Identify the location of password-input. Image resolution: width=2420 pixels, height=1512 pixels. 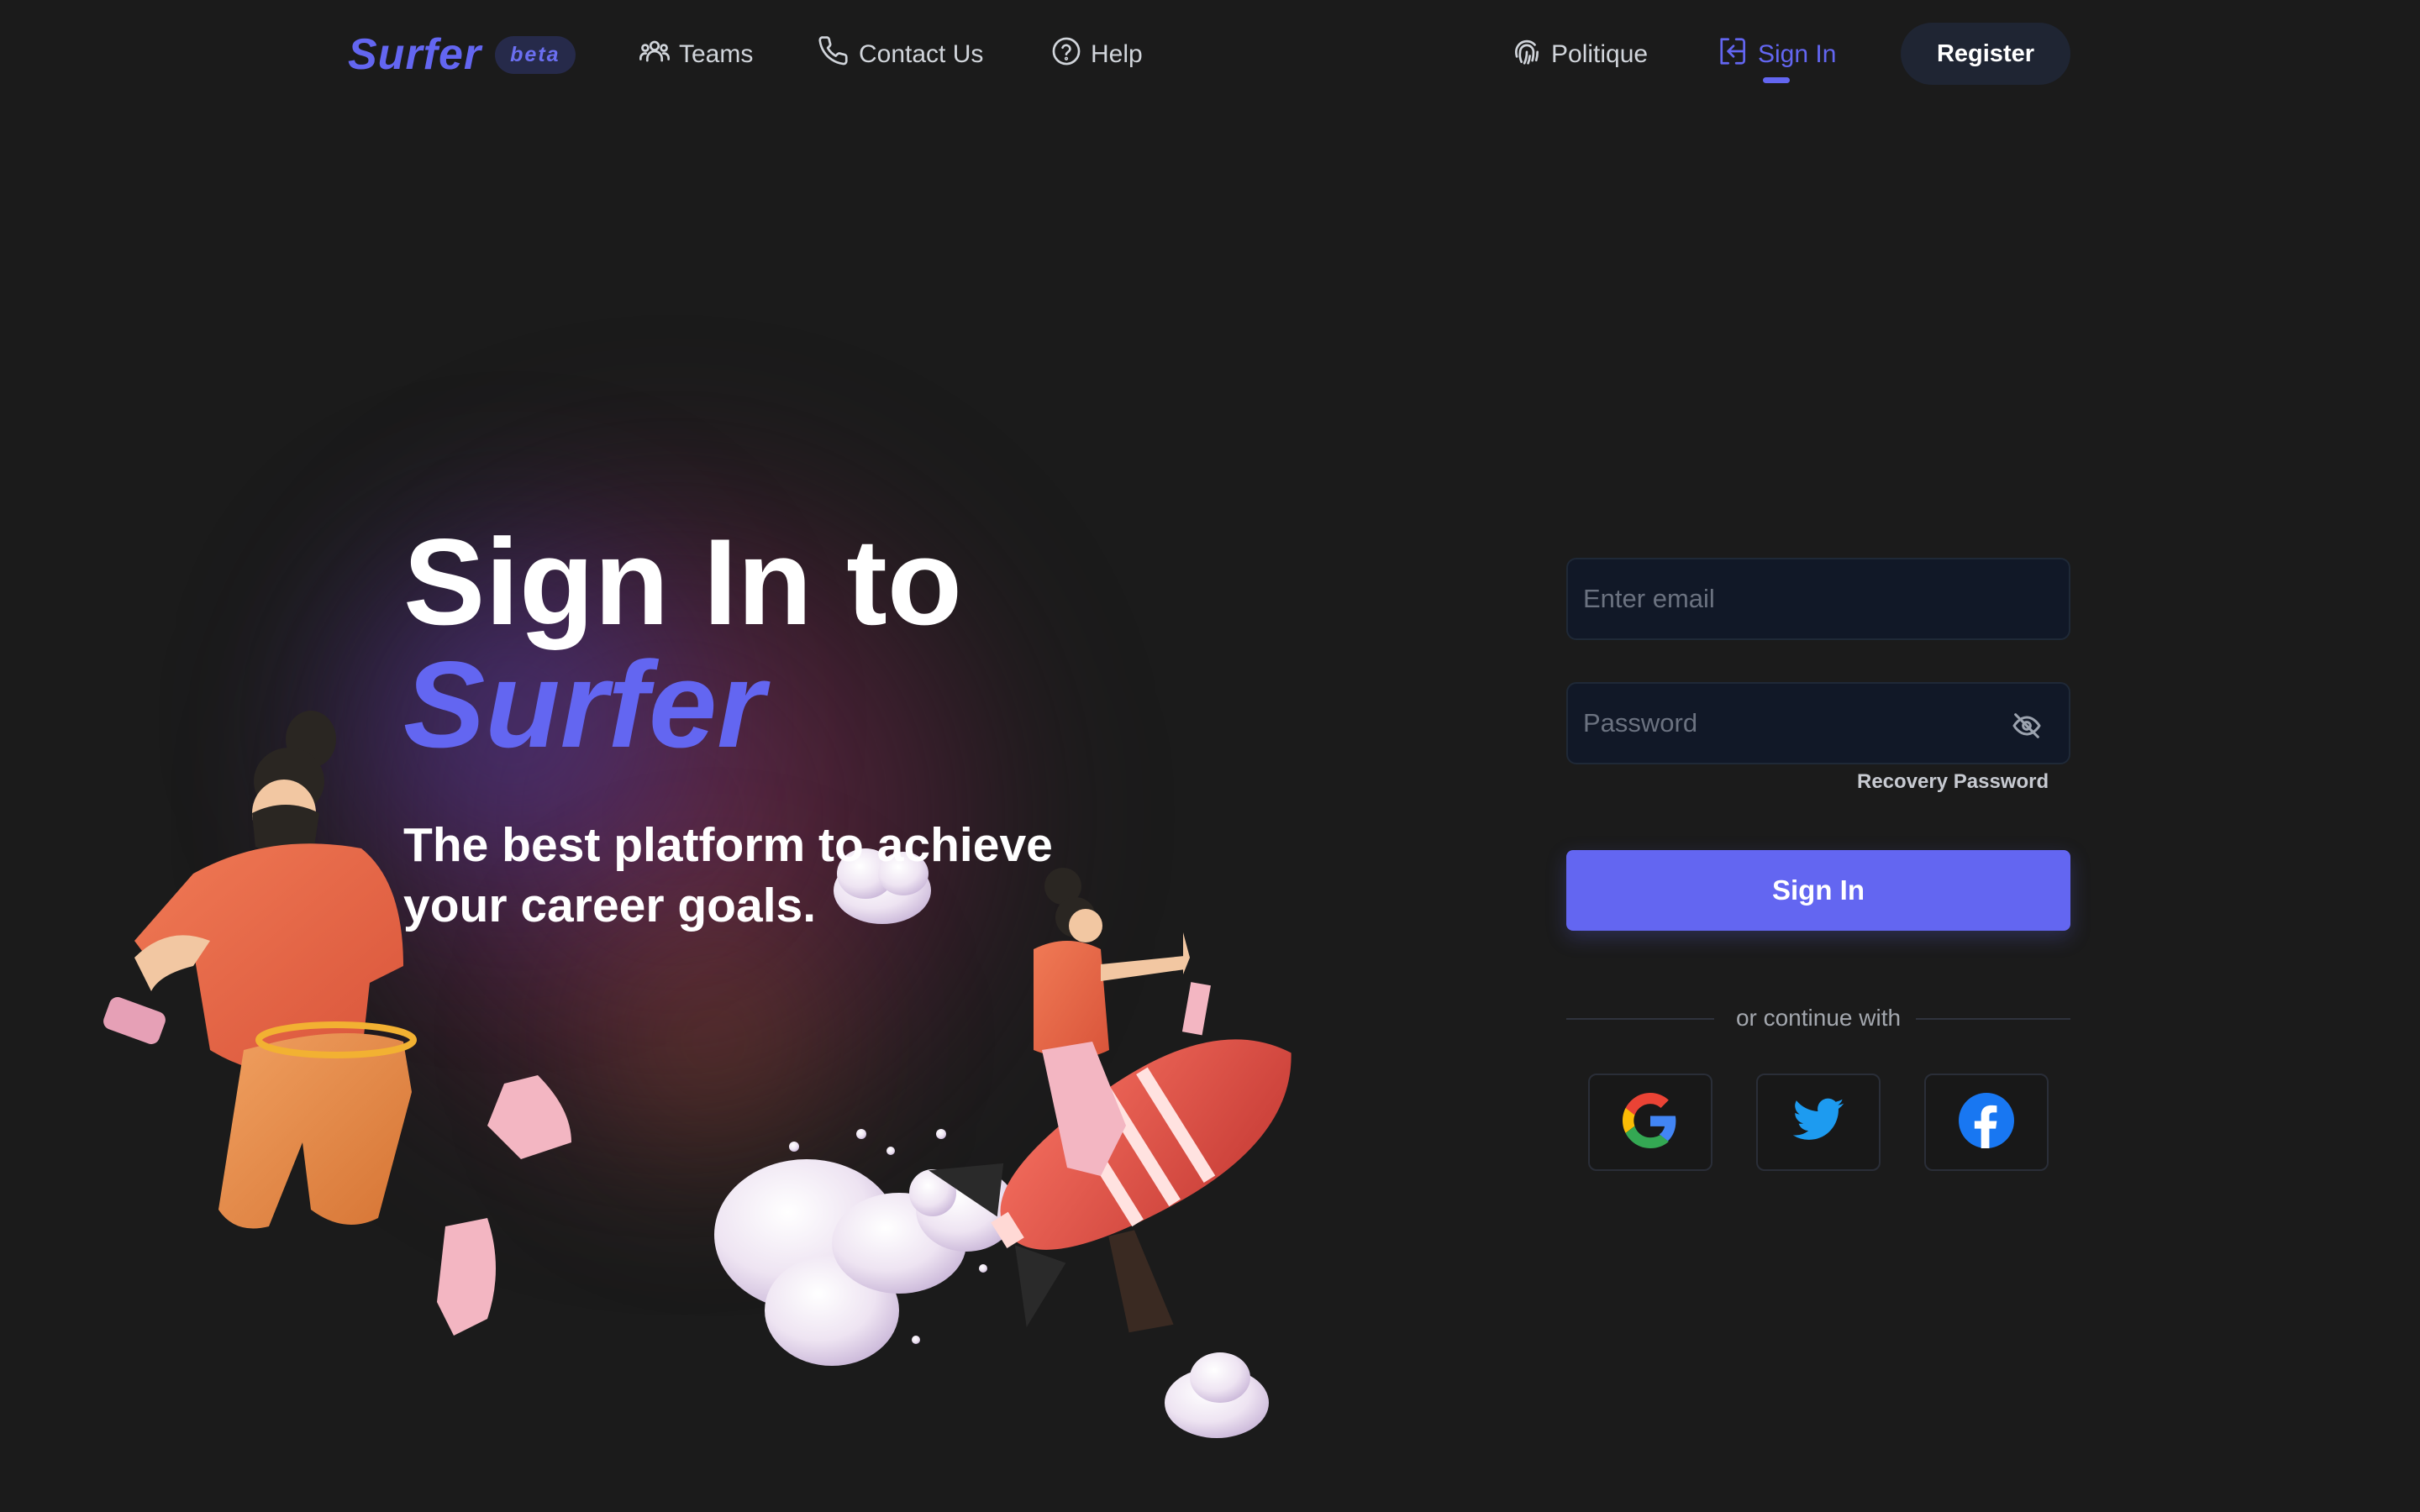
(1818, 723).